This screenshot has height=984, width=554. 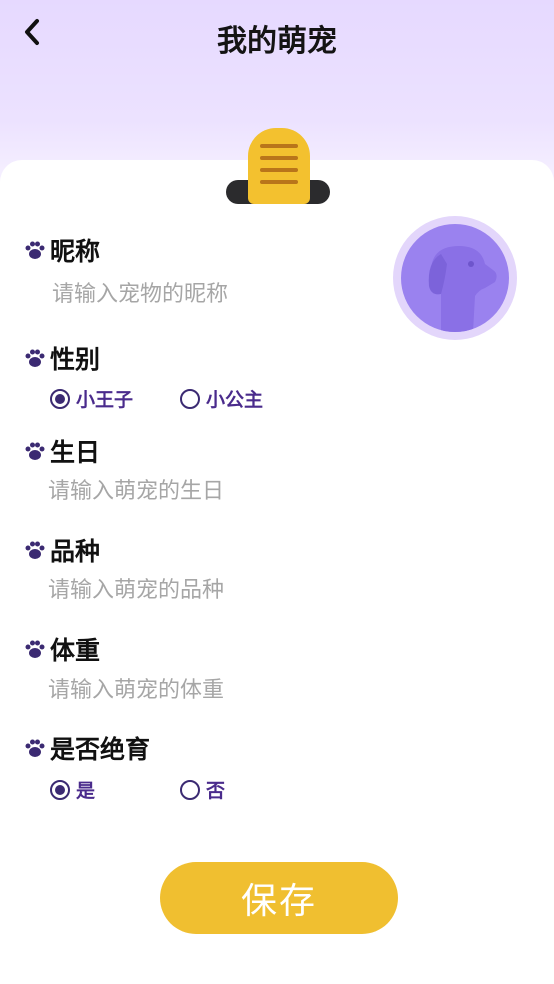 What do you see at coordinates (462, 289) in the screenshot?
I see `dog-icon` at bounding box center [462, 289].